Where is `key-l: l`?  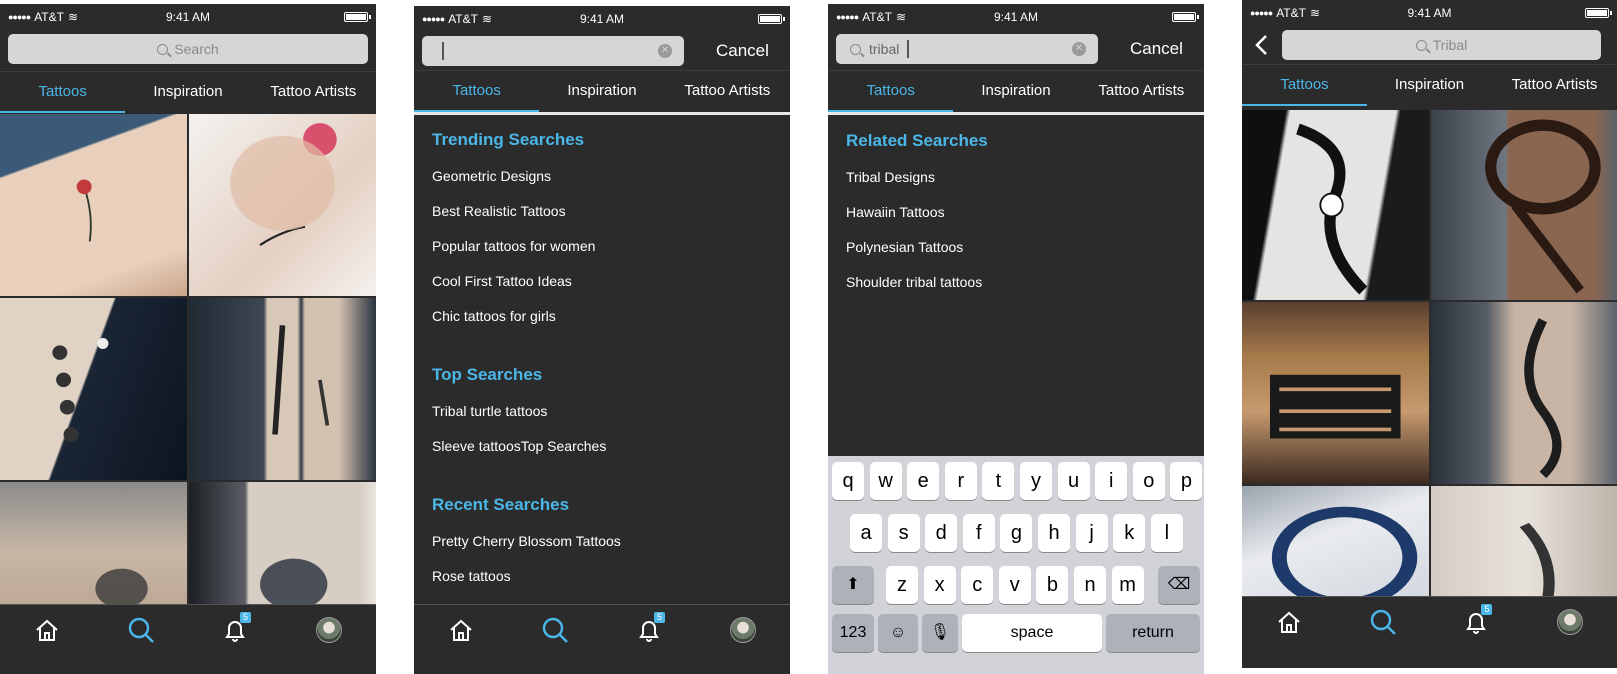 key-l: l is located at coordinates (1166, 533).